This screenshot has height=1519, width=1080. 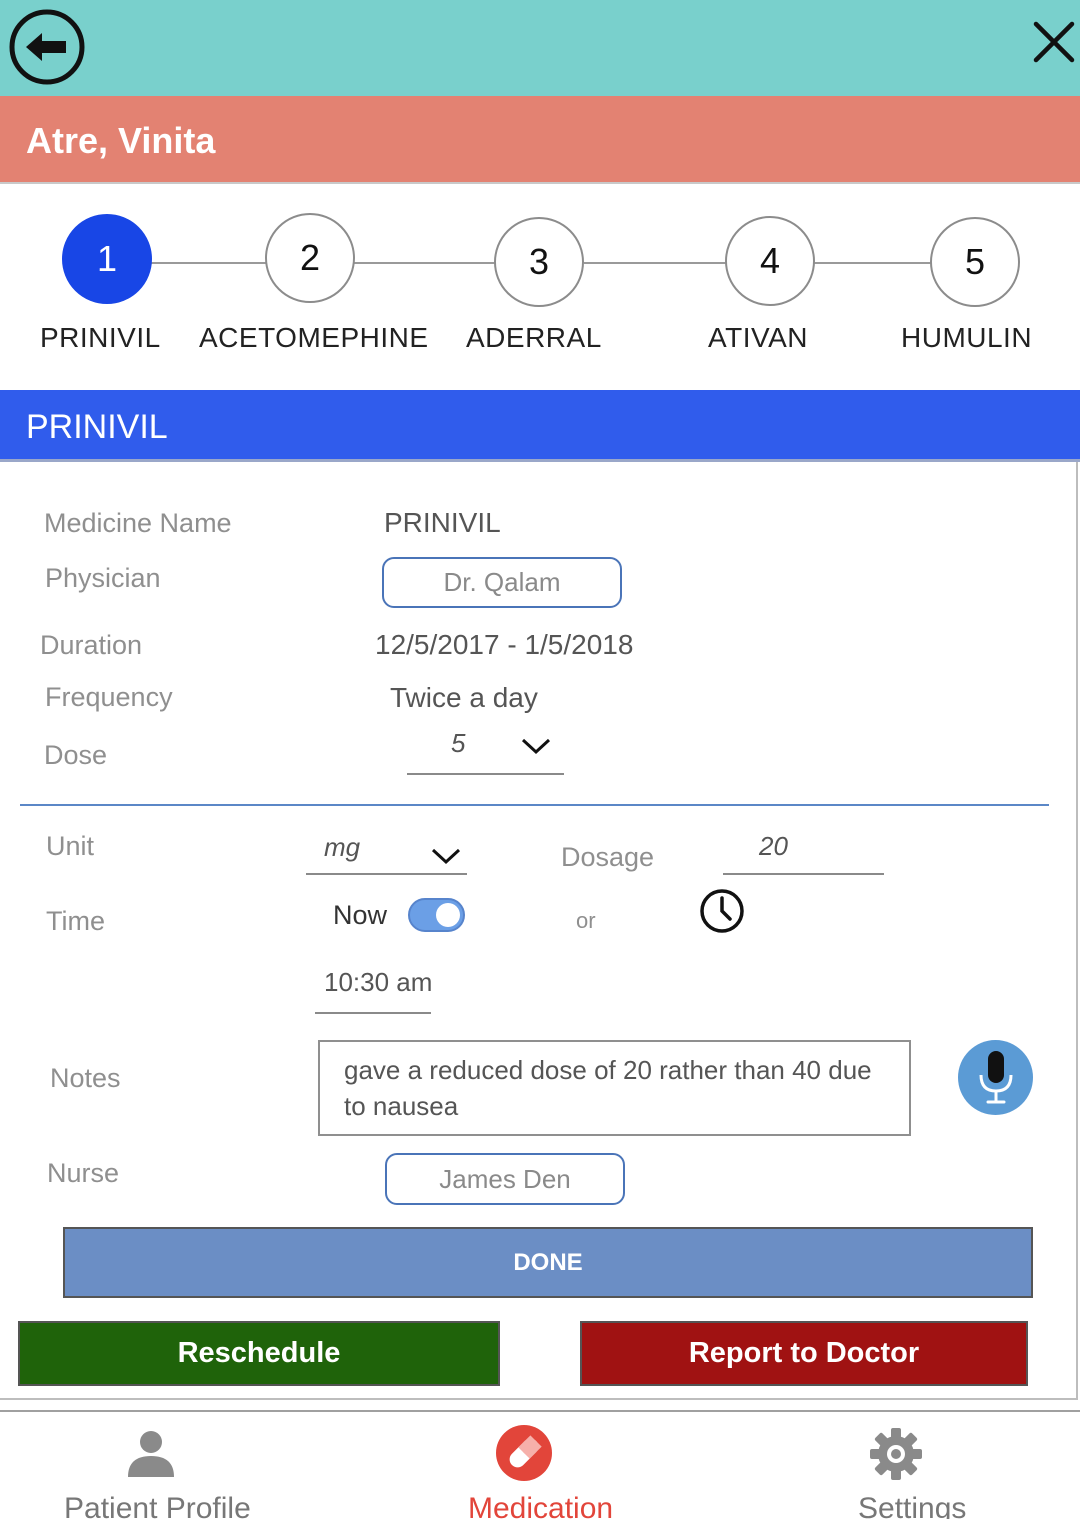 I want to click on nav-settings: Settings, so click(x=910, y=1465).